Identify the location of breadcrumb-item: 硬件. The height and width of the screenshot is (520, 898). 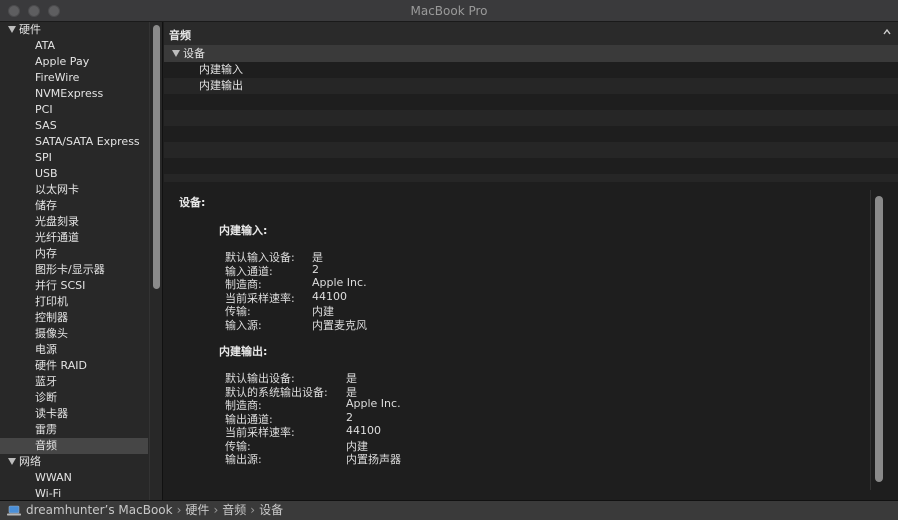
(197, 510).